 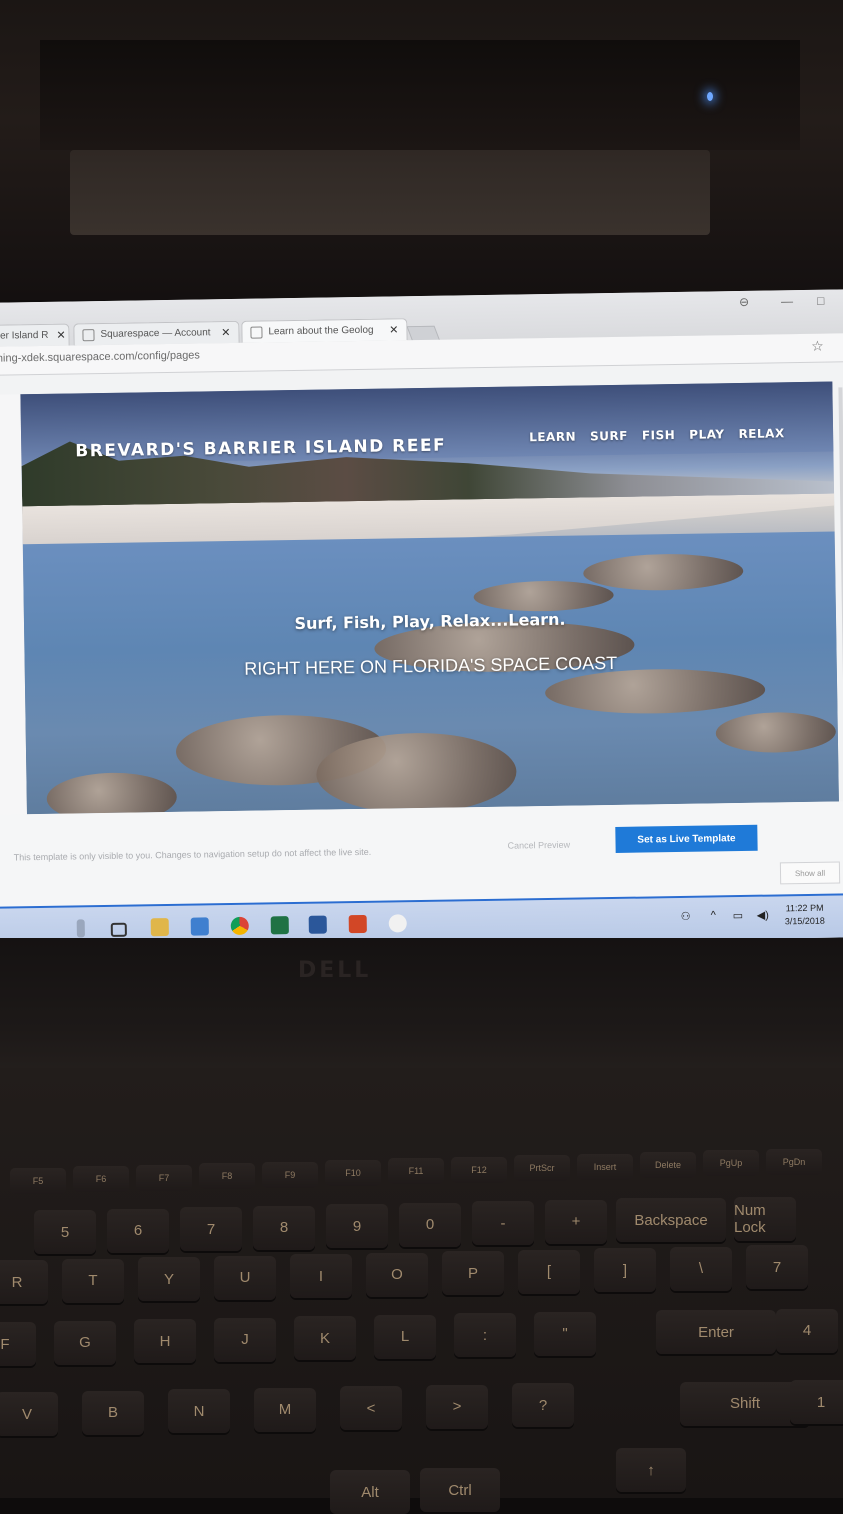 I want to click on key-sym-6: :, so click(x=485, y=1335).